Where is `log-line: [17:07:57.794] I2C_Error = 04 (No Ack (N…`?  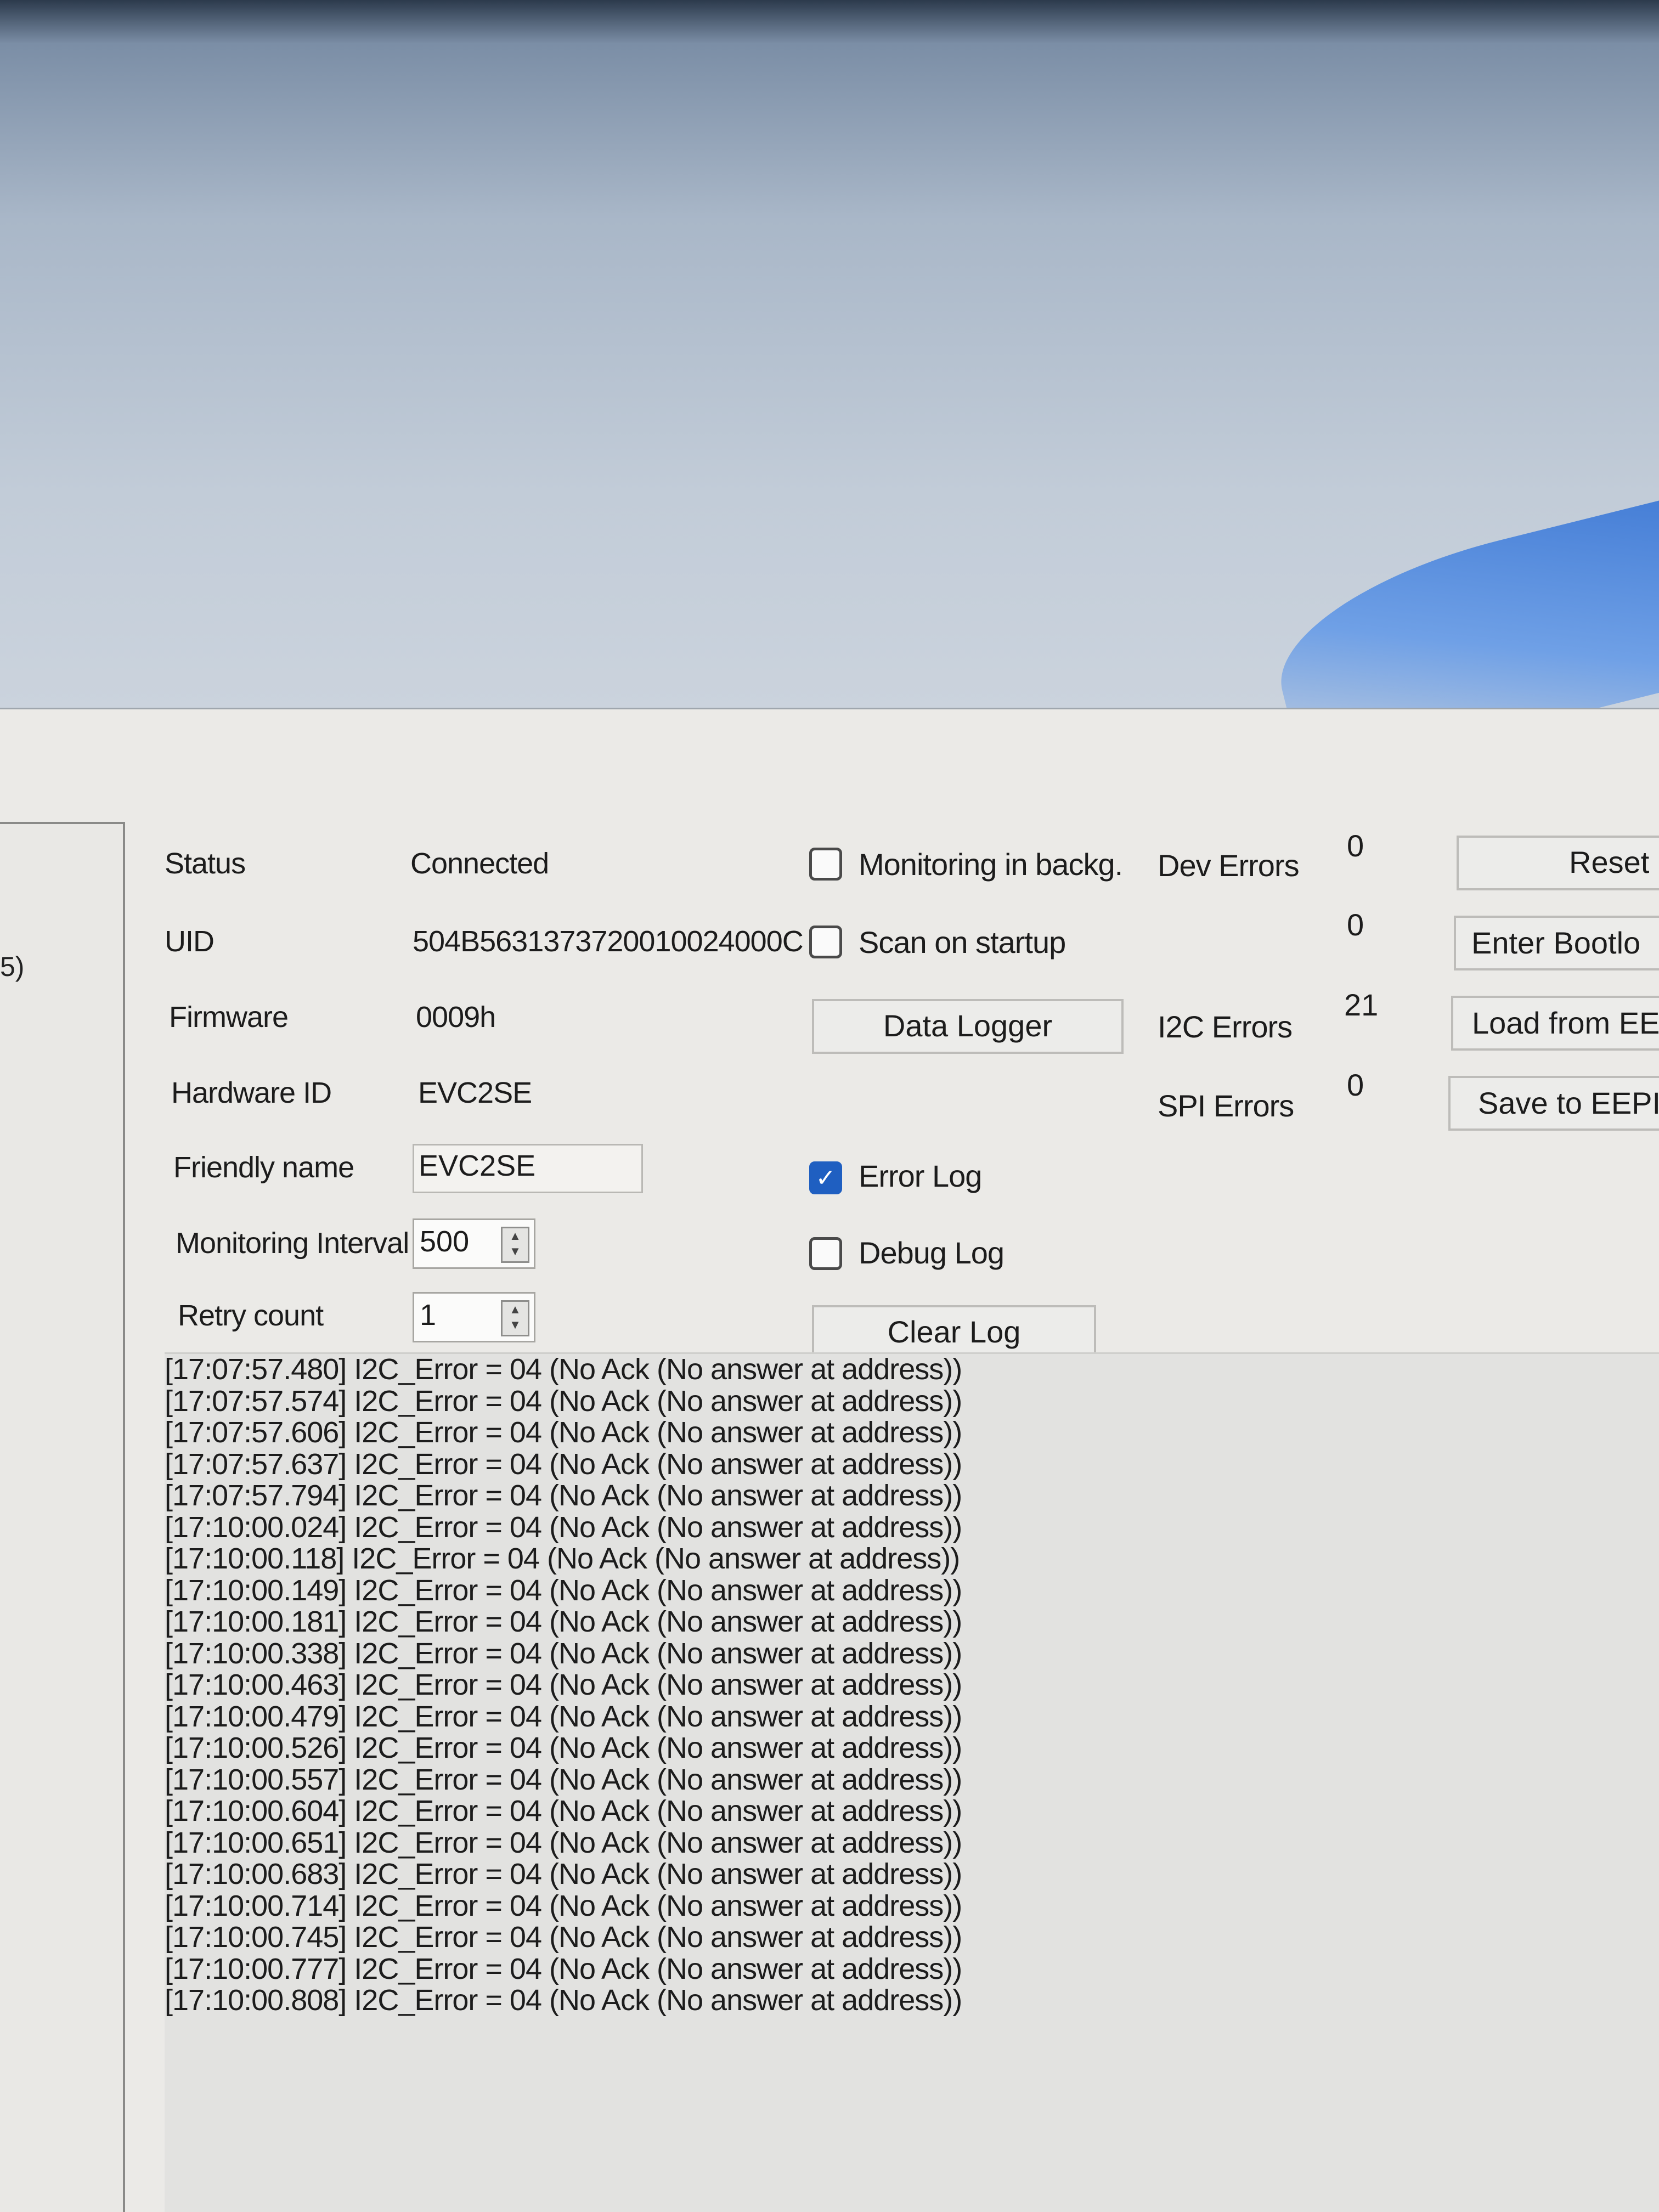 log-line: [17:07:57.794] I2C_Error = 04 (No Ack (N… is located at coordinates (563, 1496).